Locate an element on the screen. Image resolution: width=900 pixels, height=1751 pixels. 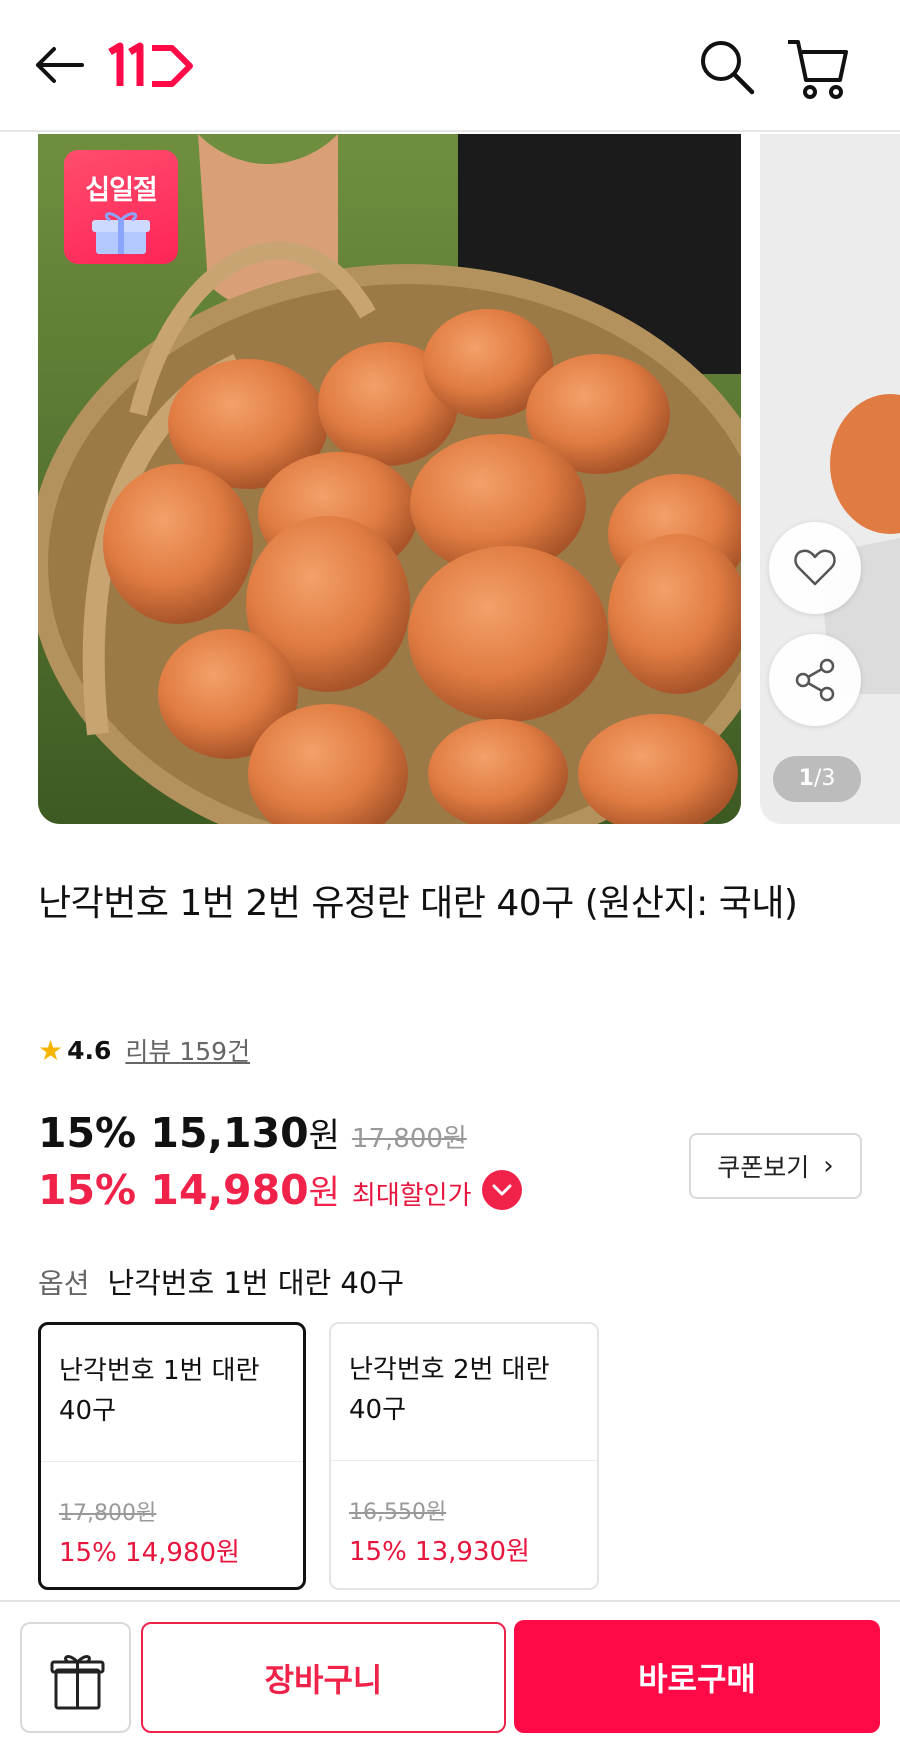
star-icon: ★ is located at coordinates (51, 1050).